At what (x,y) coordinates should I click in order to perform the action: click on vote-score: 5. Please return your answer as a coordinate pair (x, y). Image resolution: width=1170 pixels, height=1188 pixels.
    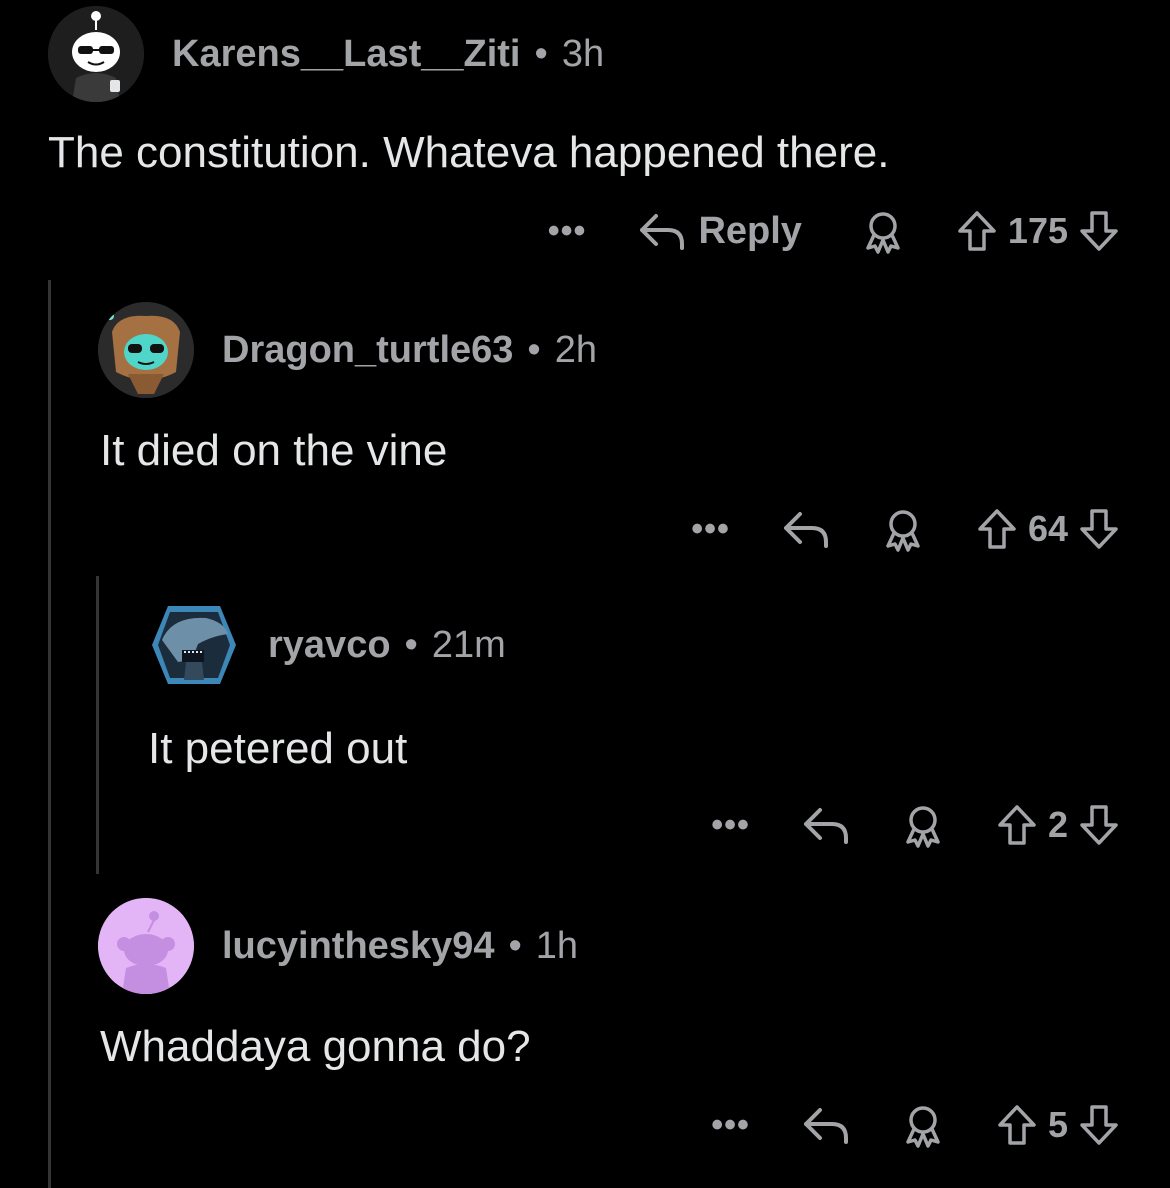
    Looking at the image, I should click on (1057, 1124).